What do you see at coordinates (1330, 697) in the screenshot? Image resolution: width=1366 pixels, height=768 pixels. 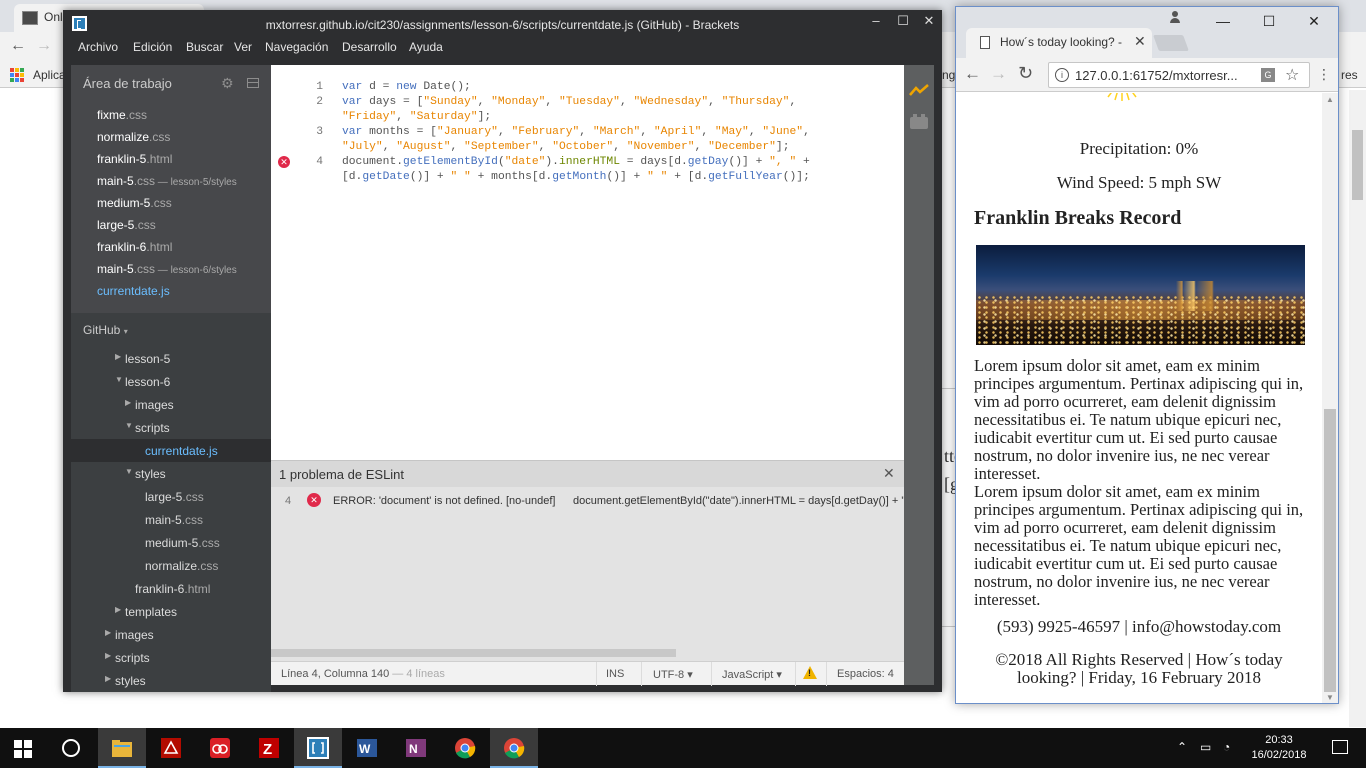 I see `scroll-down-icon: ▼` at bounding box center [1330, 697].